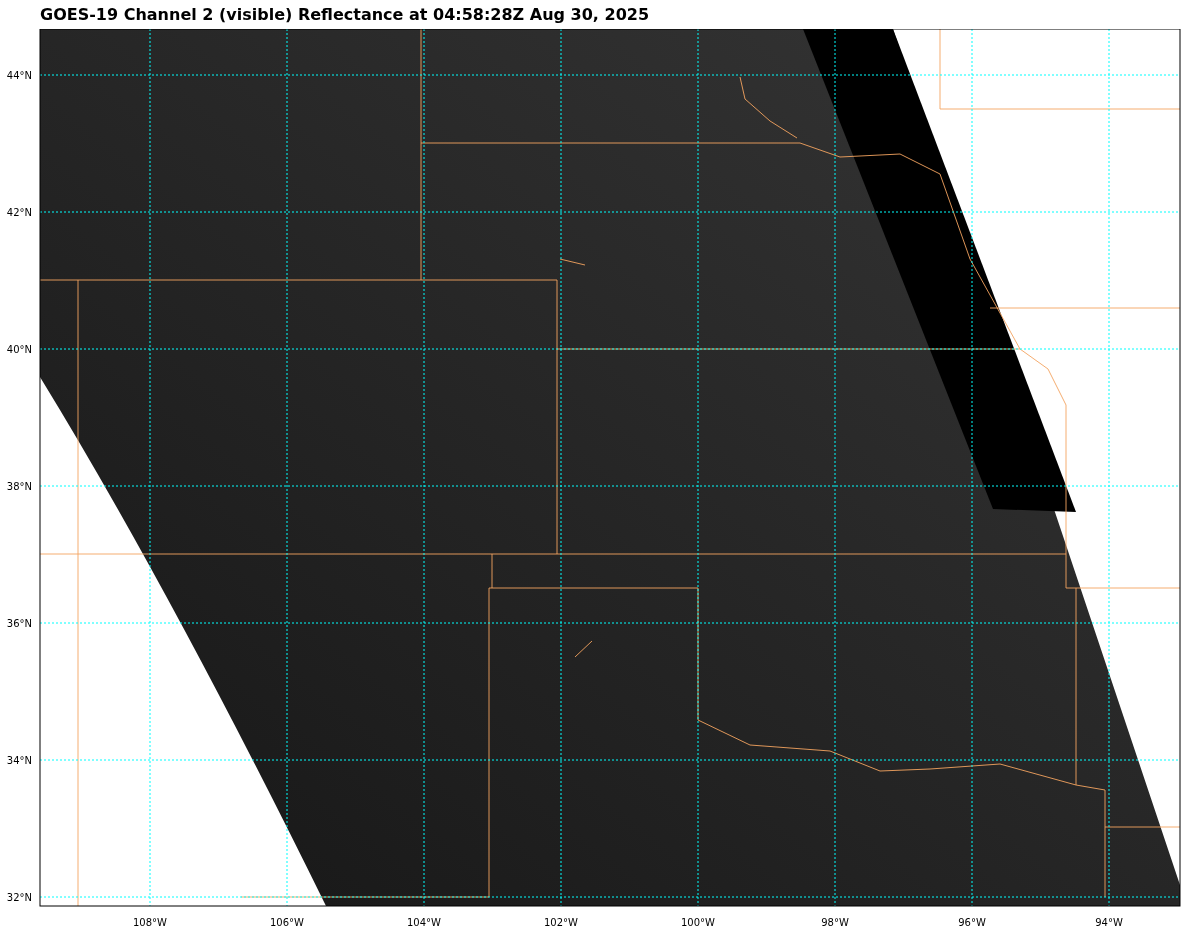 The height and width of the screenshot is (929, 1200). I want to click on longitude-label: 108°W, so click(150, 922).